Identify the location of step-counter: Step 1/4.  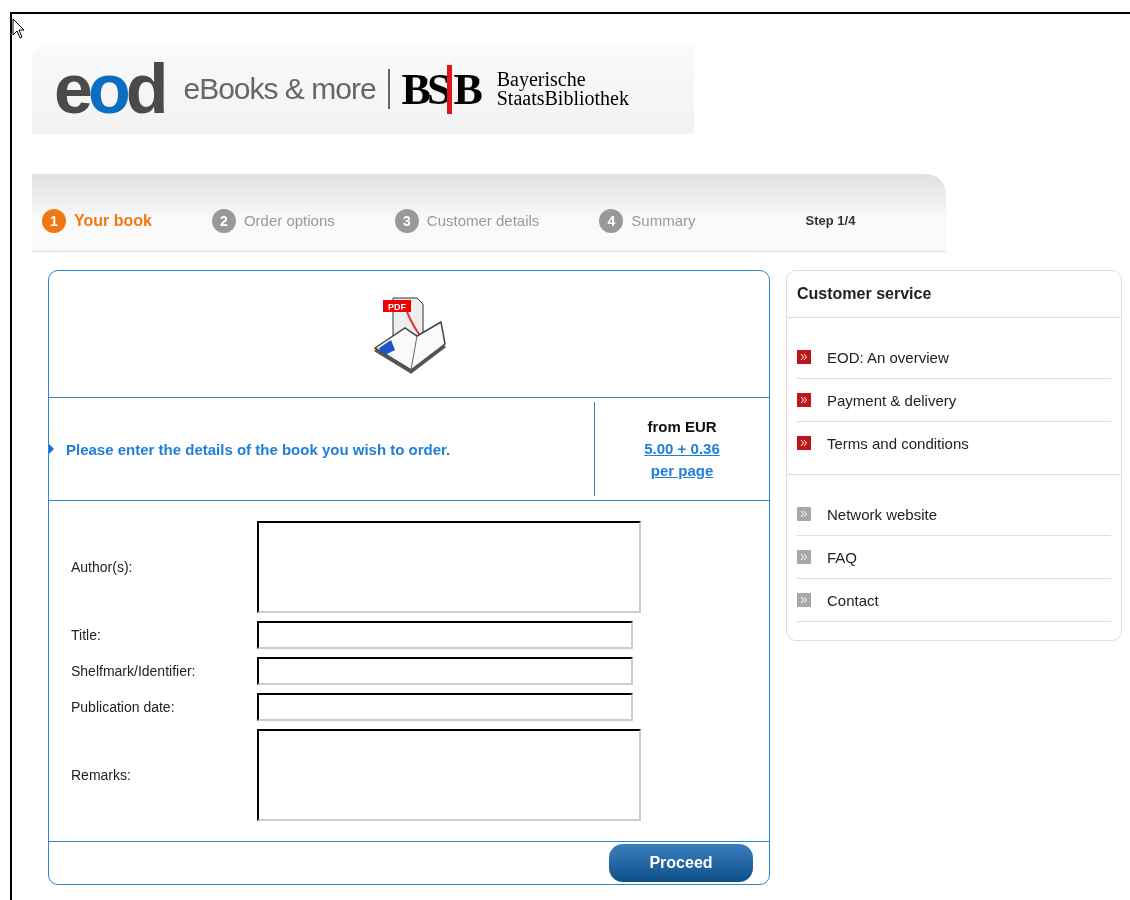
(830, 220).